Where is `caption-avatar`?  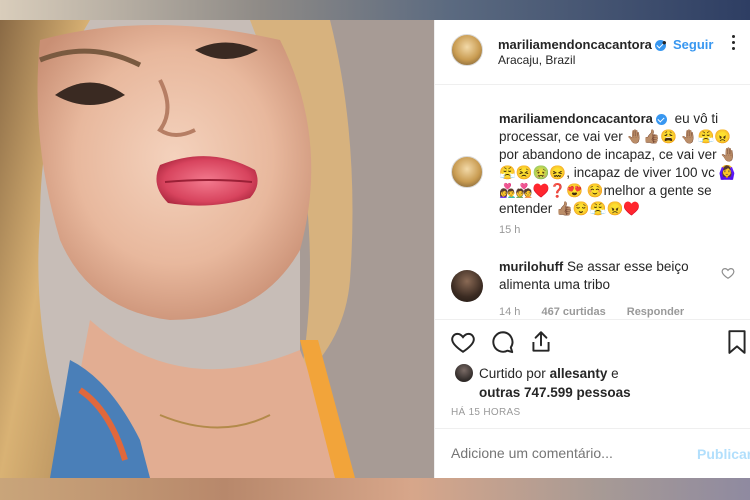
caption-avatar is located at coordinates (467, 172).